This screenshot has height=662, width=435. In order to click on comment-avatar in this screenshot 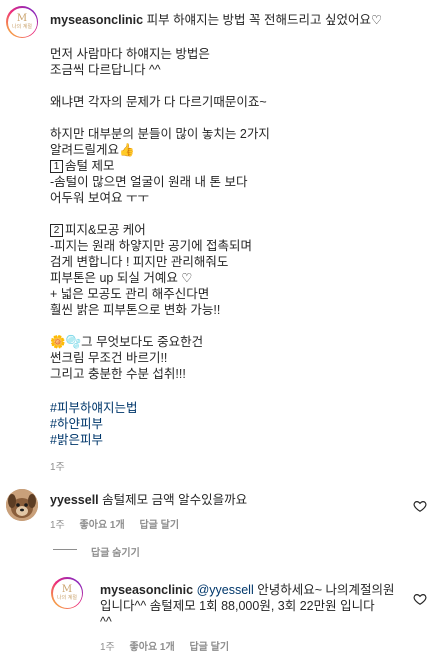, I will do `click(22, 505)`.